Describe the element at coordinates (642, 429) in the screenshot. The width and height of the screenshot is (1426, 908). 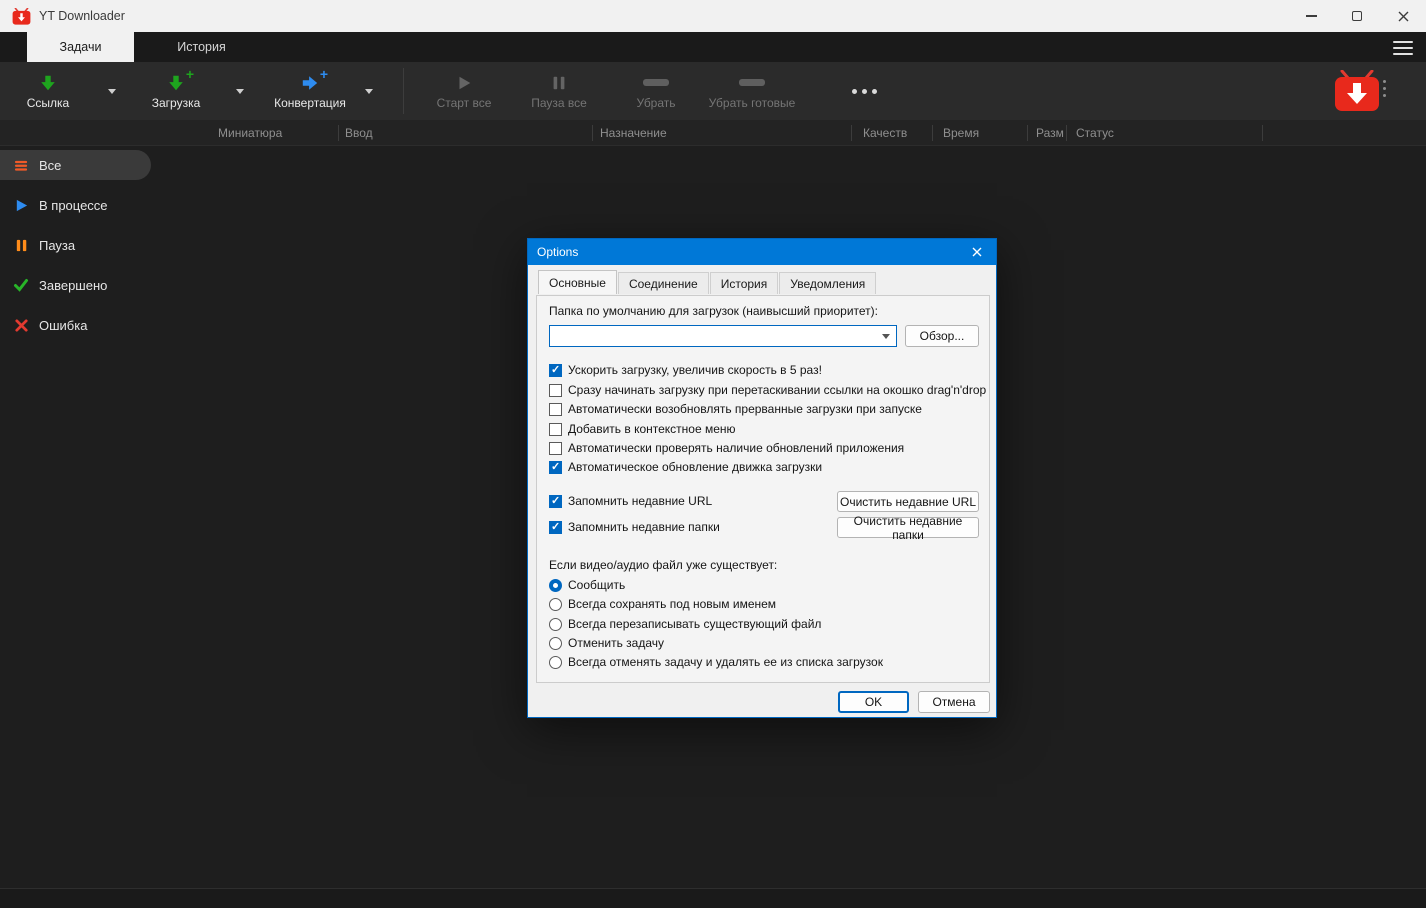
I see `checkbox-context-menu: Добавить в контекстное меню` at that location.